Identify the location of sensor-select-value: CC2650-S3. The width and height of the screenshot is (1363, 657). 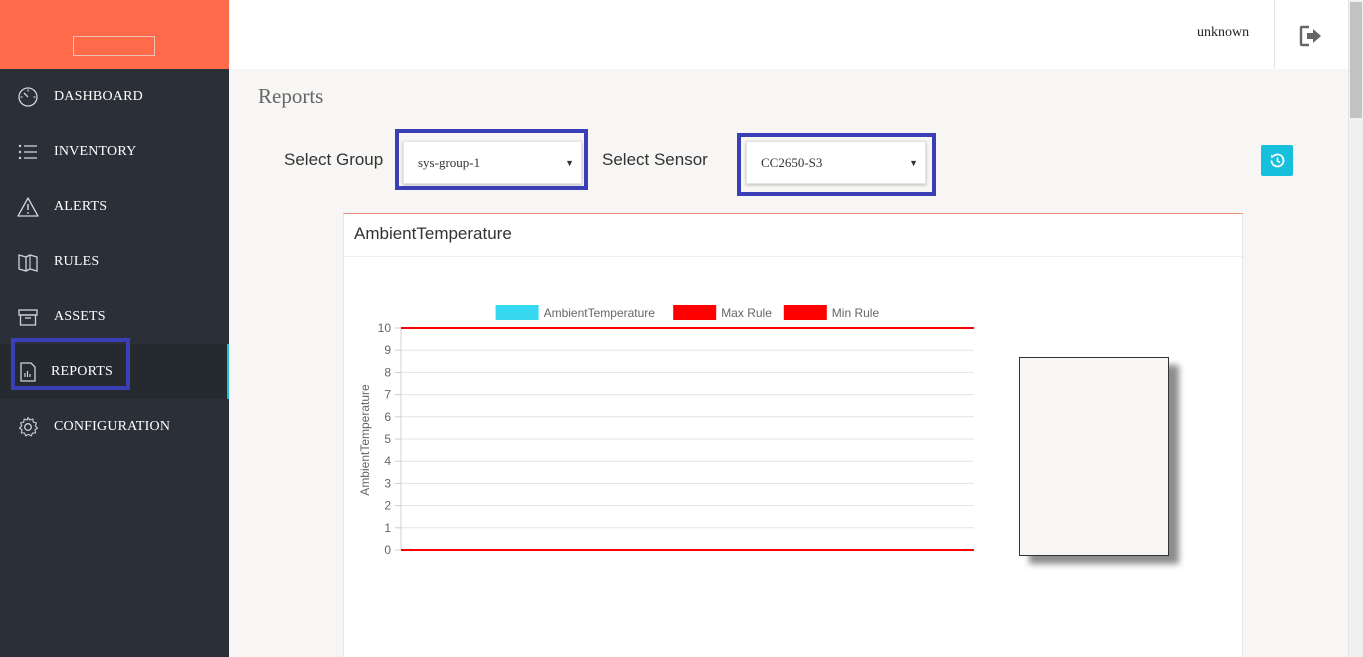
(792, 162).